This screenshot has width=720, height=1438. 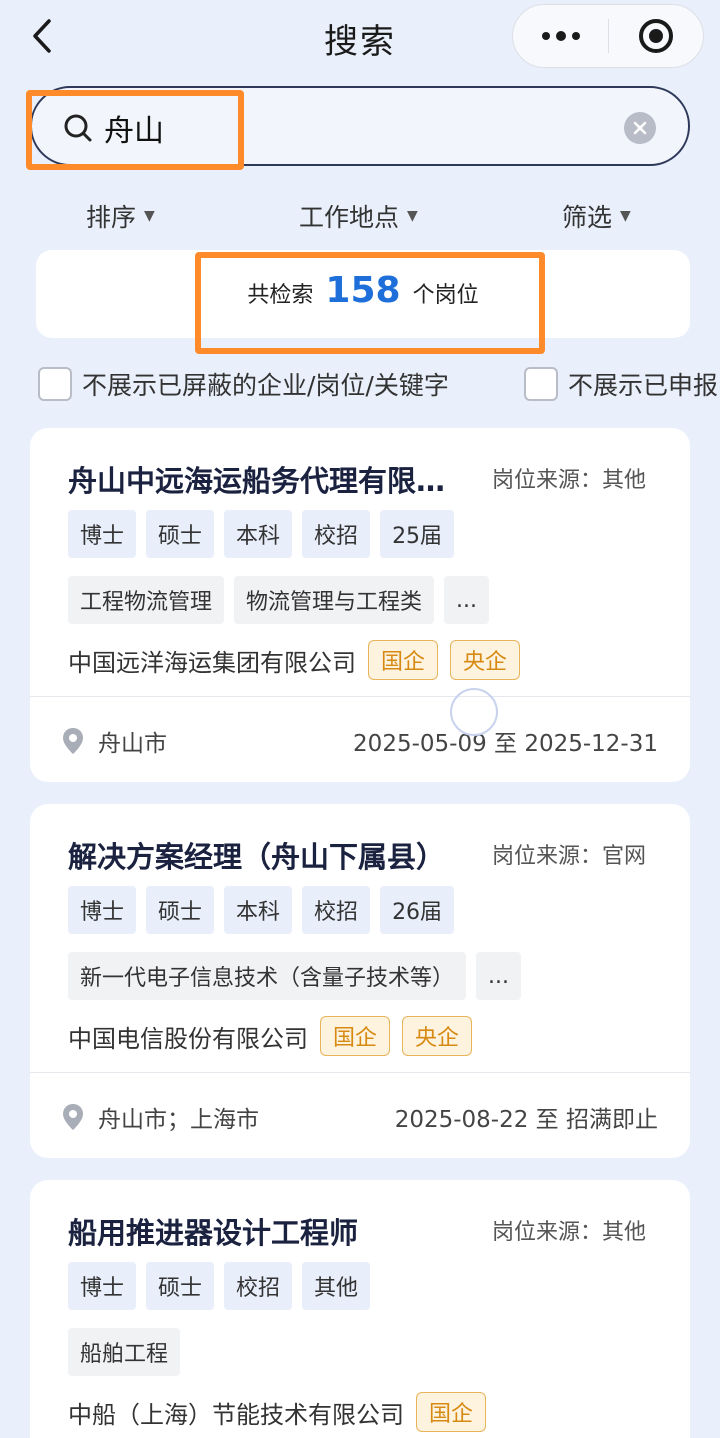 I want to click on filter-sort-label: 排序, so click(x=111, y=217).